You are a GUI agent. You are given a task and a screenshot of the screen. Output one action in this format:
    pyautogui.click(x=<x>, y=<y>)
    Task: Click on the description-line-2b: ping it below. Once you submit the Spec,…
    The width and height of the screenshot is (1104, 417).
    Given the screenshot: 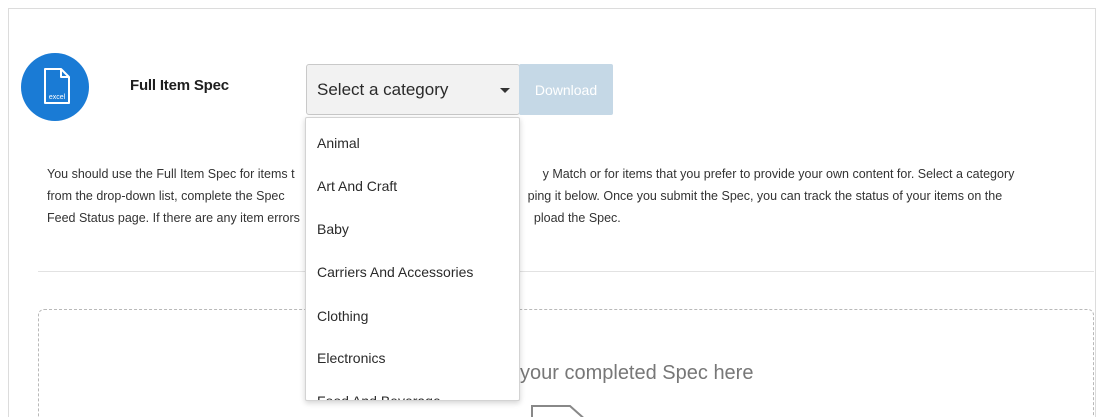 What is the action you would take?
    pyautogui.click(x=765, y=196)
    